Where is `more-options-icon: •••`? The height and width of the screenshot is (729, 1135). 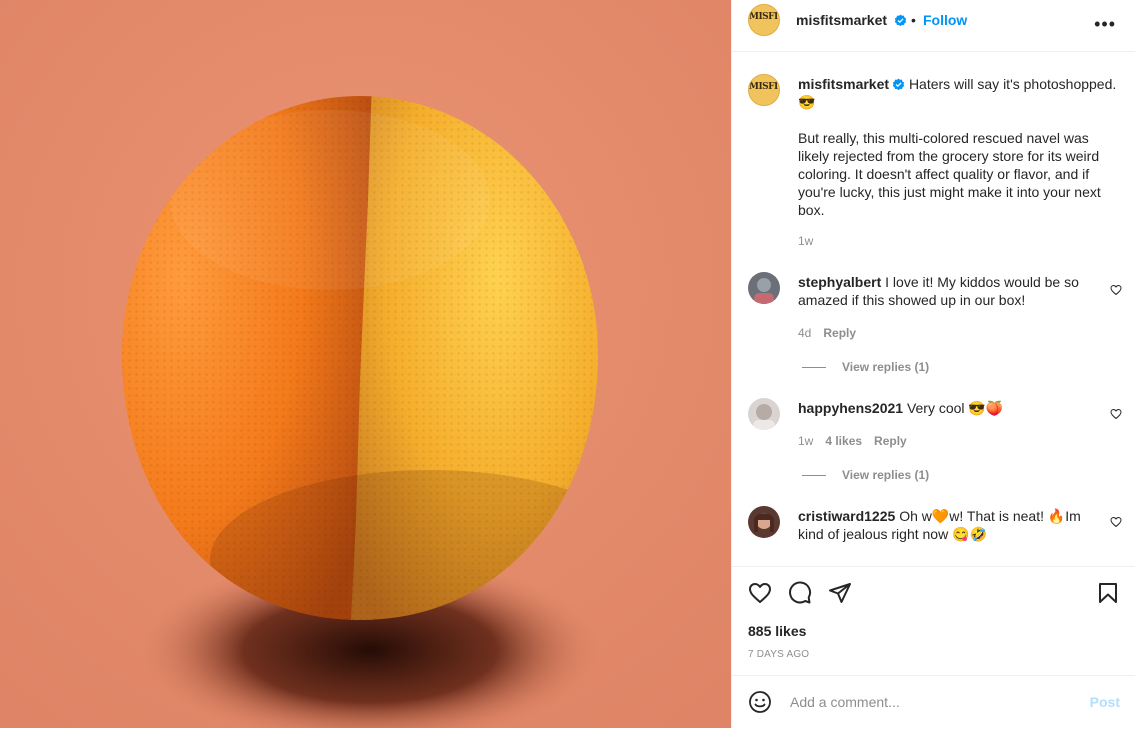 more-options-icon: ••• is located at coordinates (1105, 24).